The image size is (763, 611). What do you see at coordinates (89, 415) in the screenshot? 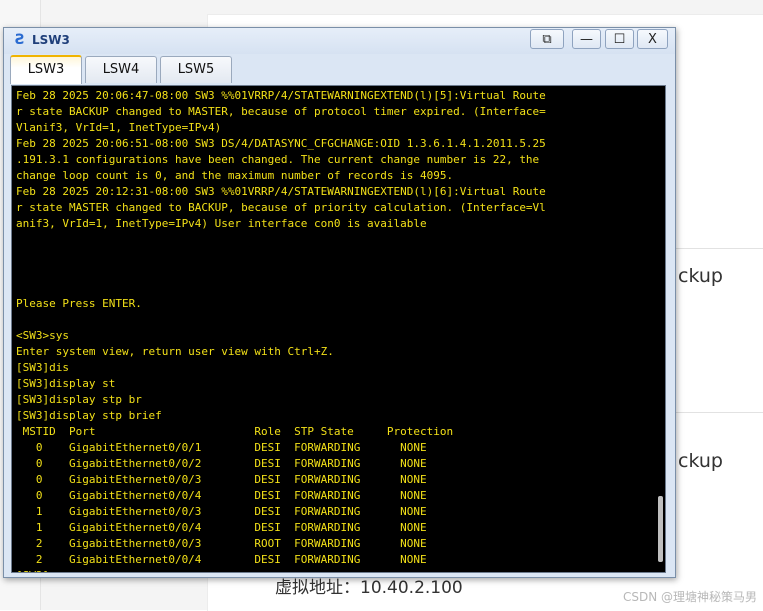
I see `terminal-line: [SW3]display stp brief` at bounding box center [89, 415].